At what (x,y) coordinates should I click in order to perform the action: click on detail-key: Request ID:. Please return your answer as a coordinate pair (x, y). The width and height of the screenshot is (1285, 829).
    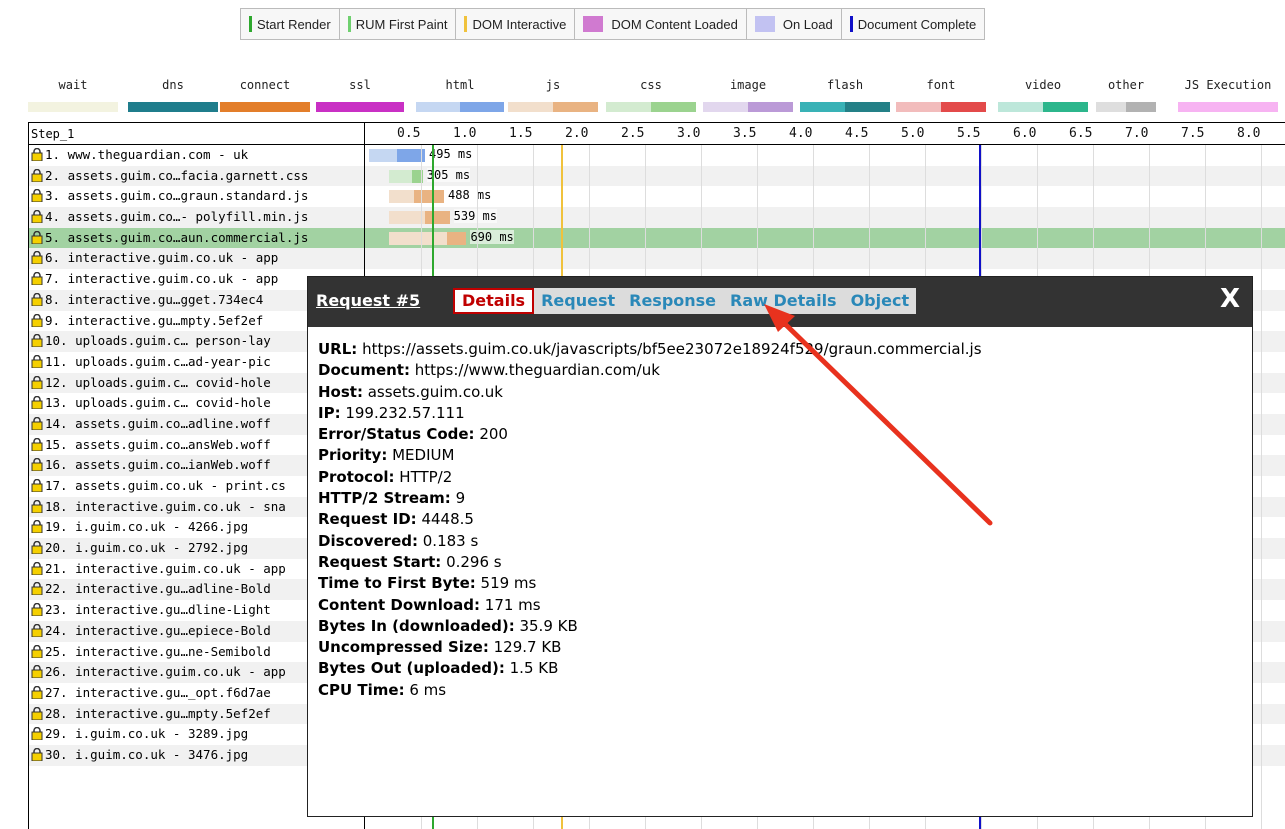
    Looking at the image, I should click on (367, 519).